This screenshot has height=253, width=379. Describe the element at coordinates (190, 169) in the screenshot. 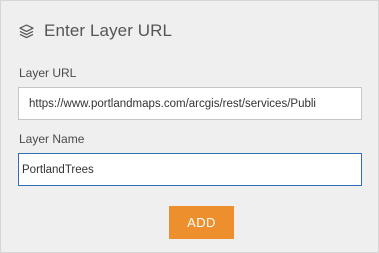

I see `layer-name-input` at that location.